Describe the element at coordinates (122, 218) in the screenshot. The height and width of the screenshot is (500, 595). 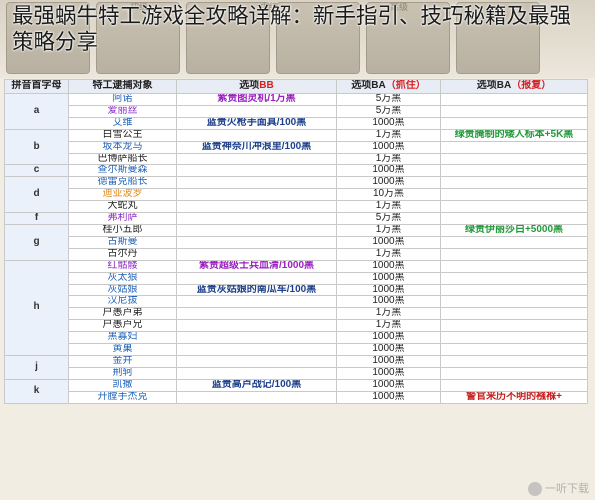
I see `agent-cell: 弗利萨` at that location.